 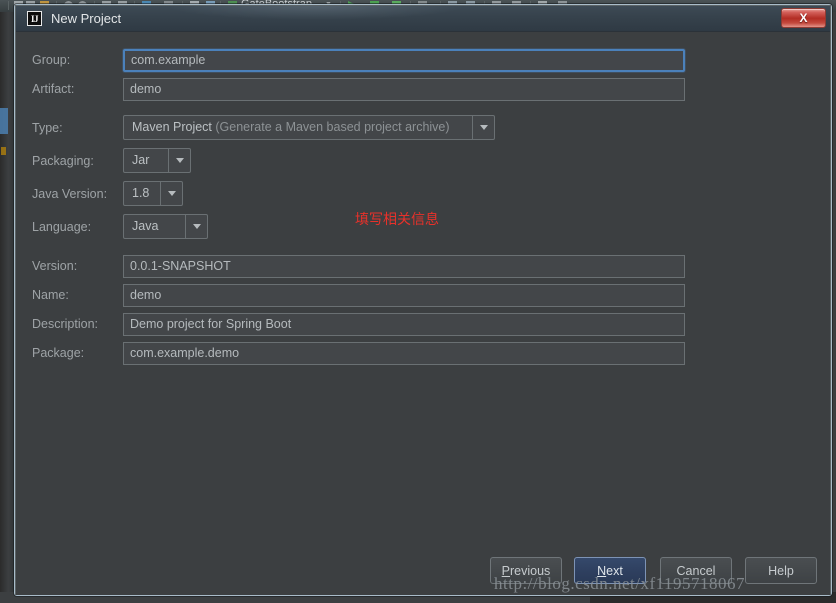 What do you see at coordinates (172, 127) in the screenshot?
I see `type-combobox-main: Maven Project` at bounding box center [172, 127].